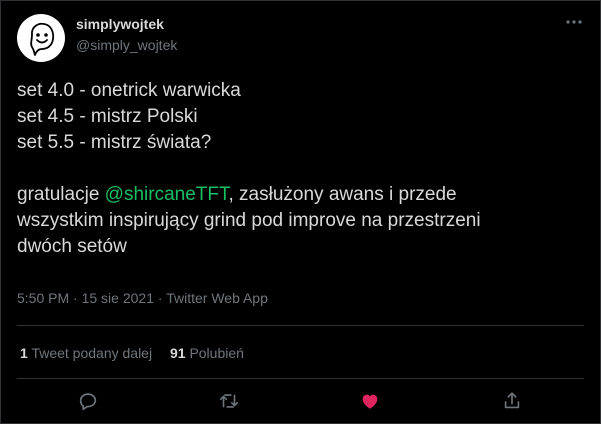  Describe the element at coordinates (61, 194) in the screenshot. I see `tweet-text-fragment: gratulacje` at that location.